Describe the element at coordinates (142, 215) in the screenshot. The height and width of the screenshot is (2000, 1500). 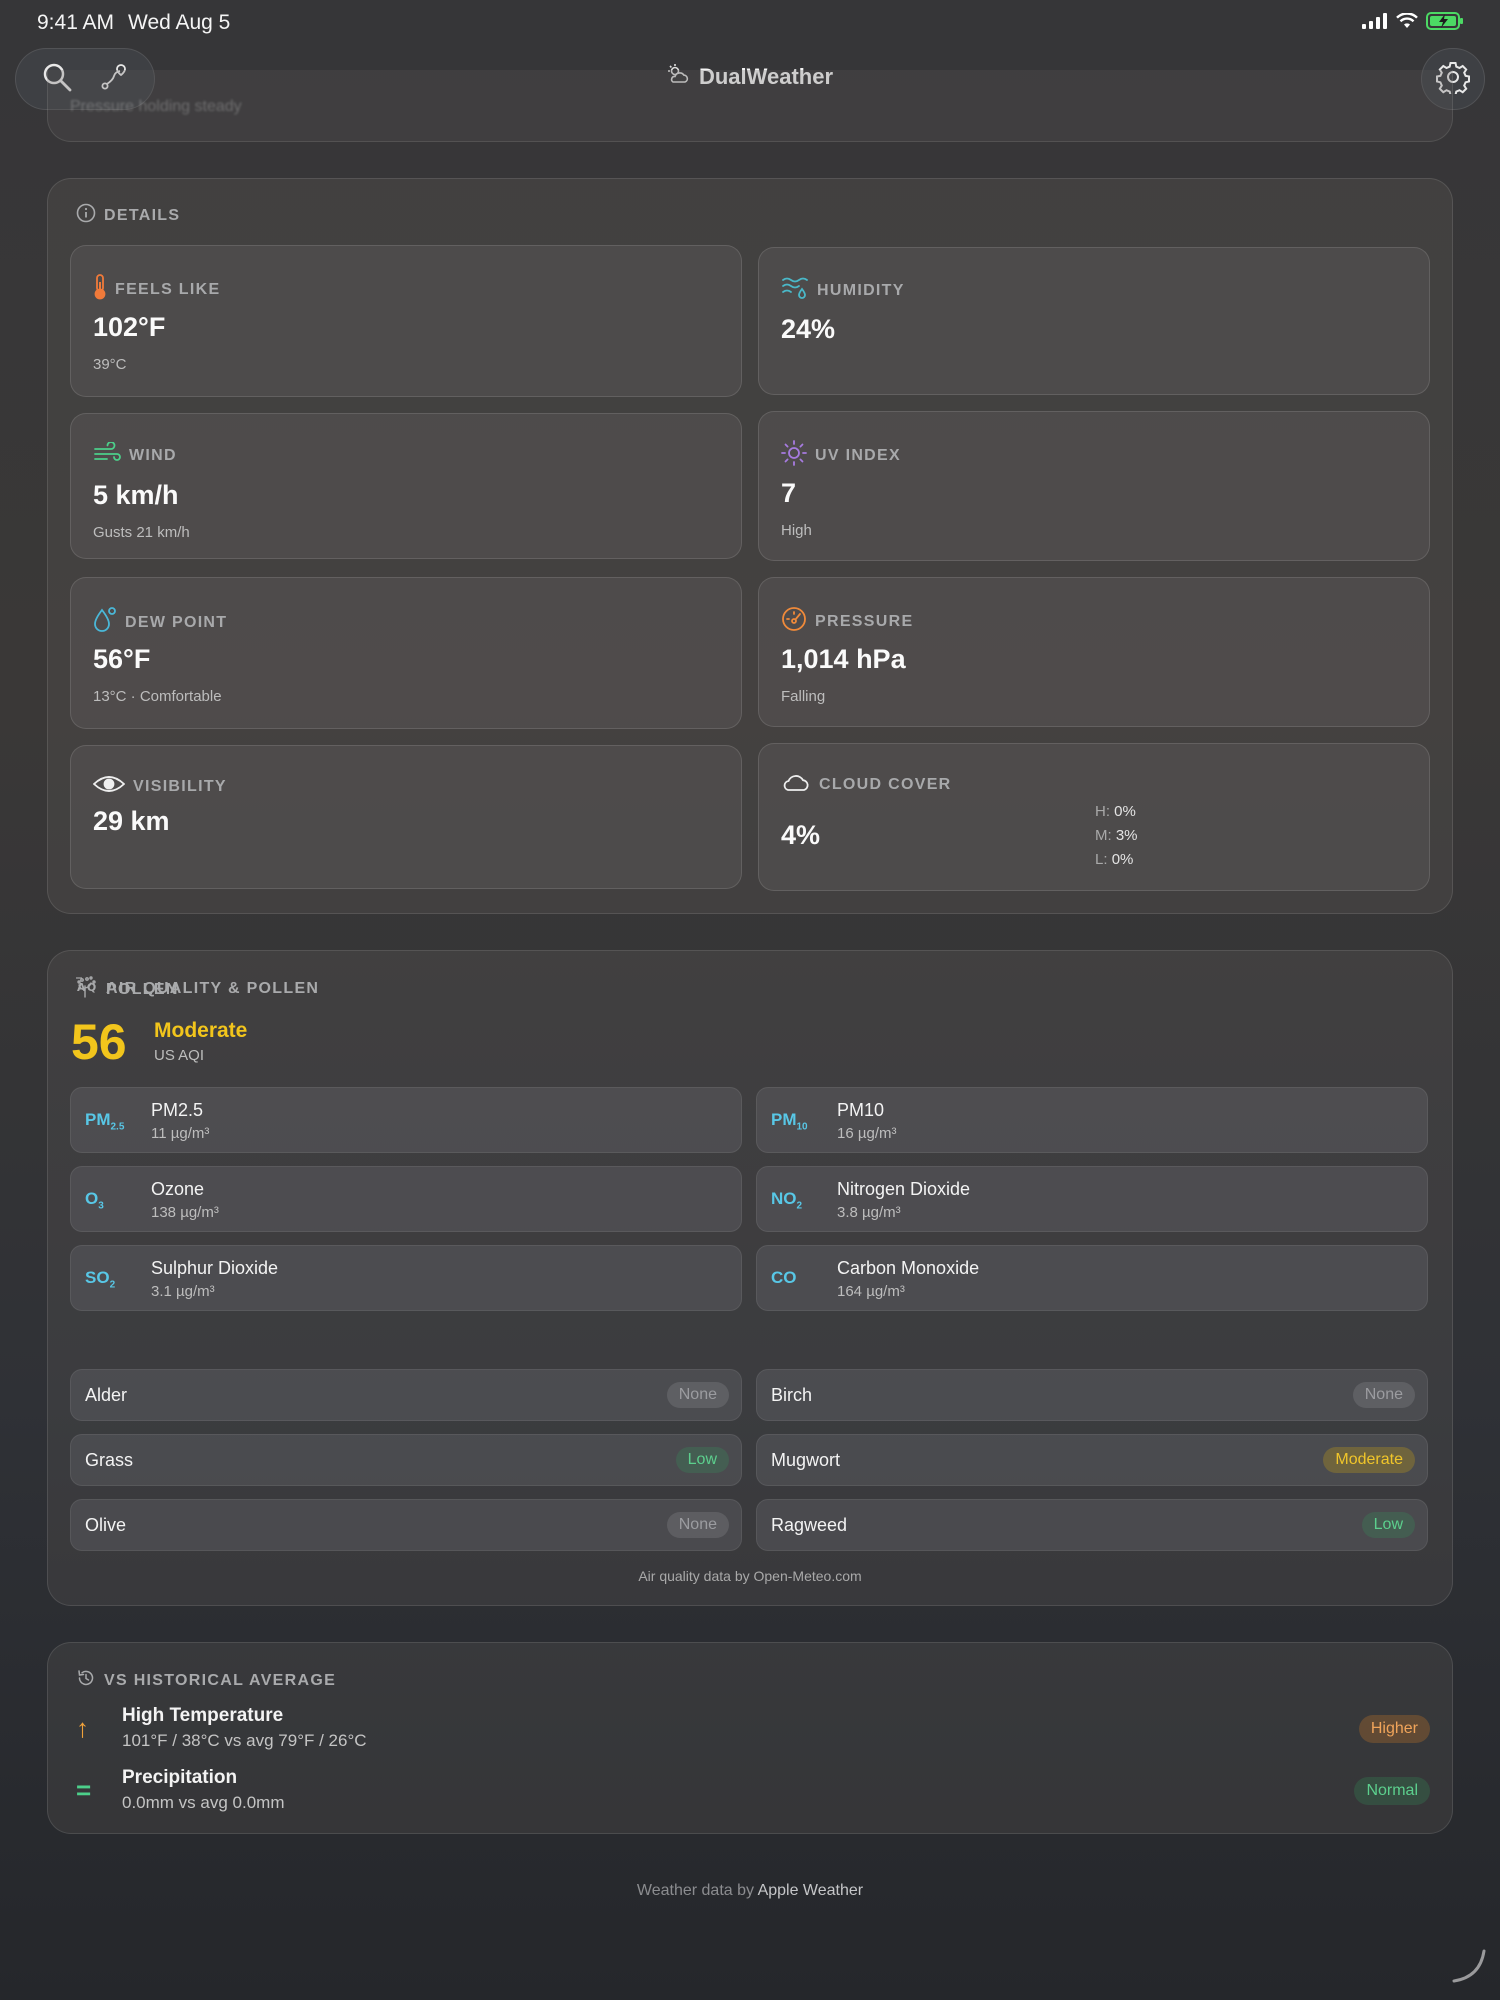
I see `details-heading-text: DETAILS` at that location.